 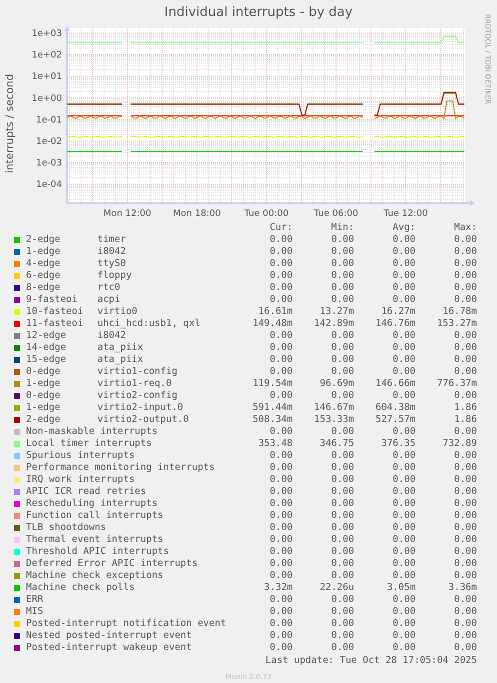 What do you see at coordinates (67, 528) in the screenshot?
I see `legend-name: TLB shootdowns` at bounding box center [67, 528].